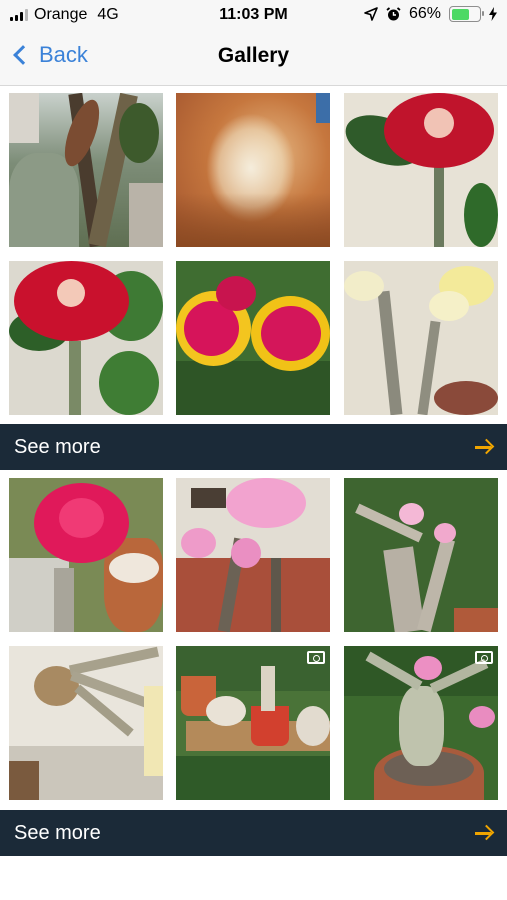 The height and width of the screenshot is (900, 507). I want to click on photo-potted-seedlings, so click(253, 723).